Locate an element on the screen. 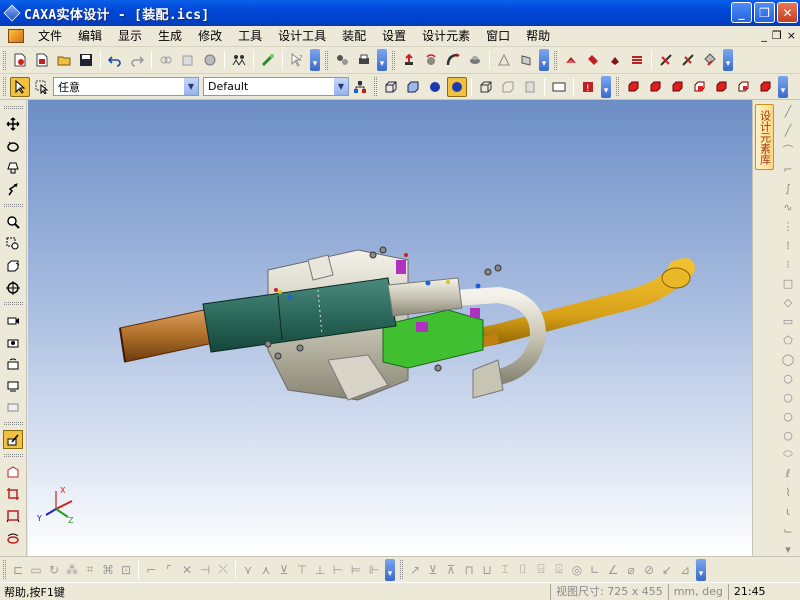  sketch-icon-5: ⌗ is located at coordinates (90, 570).